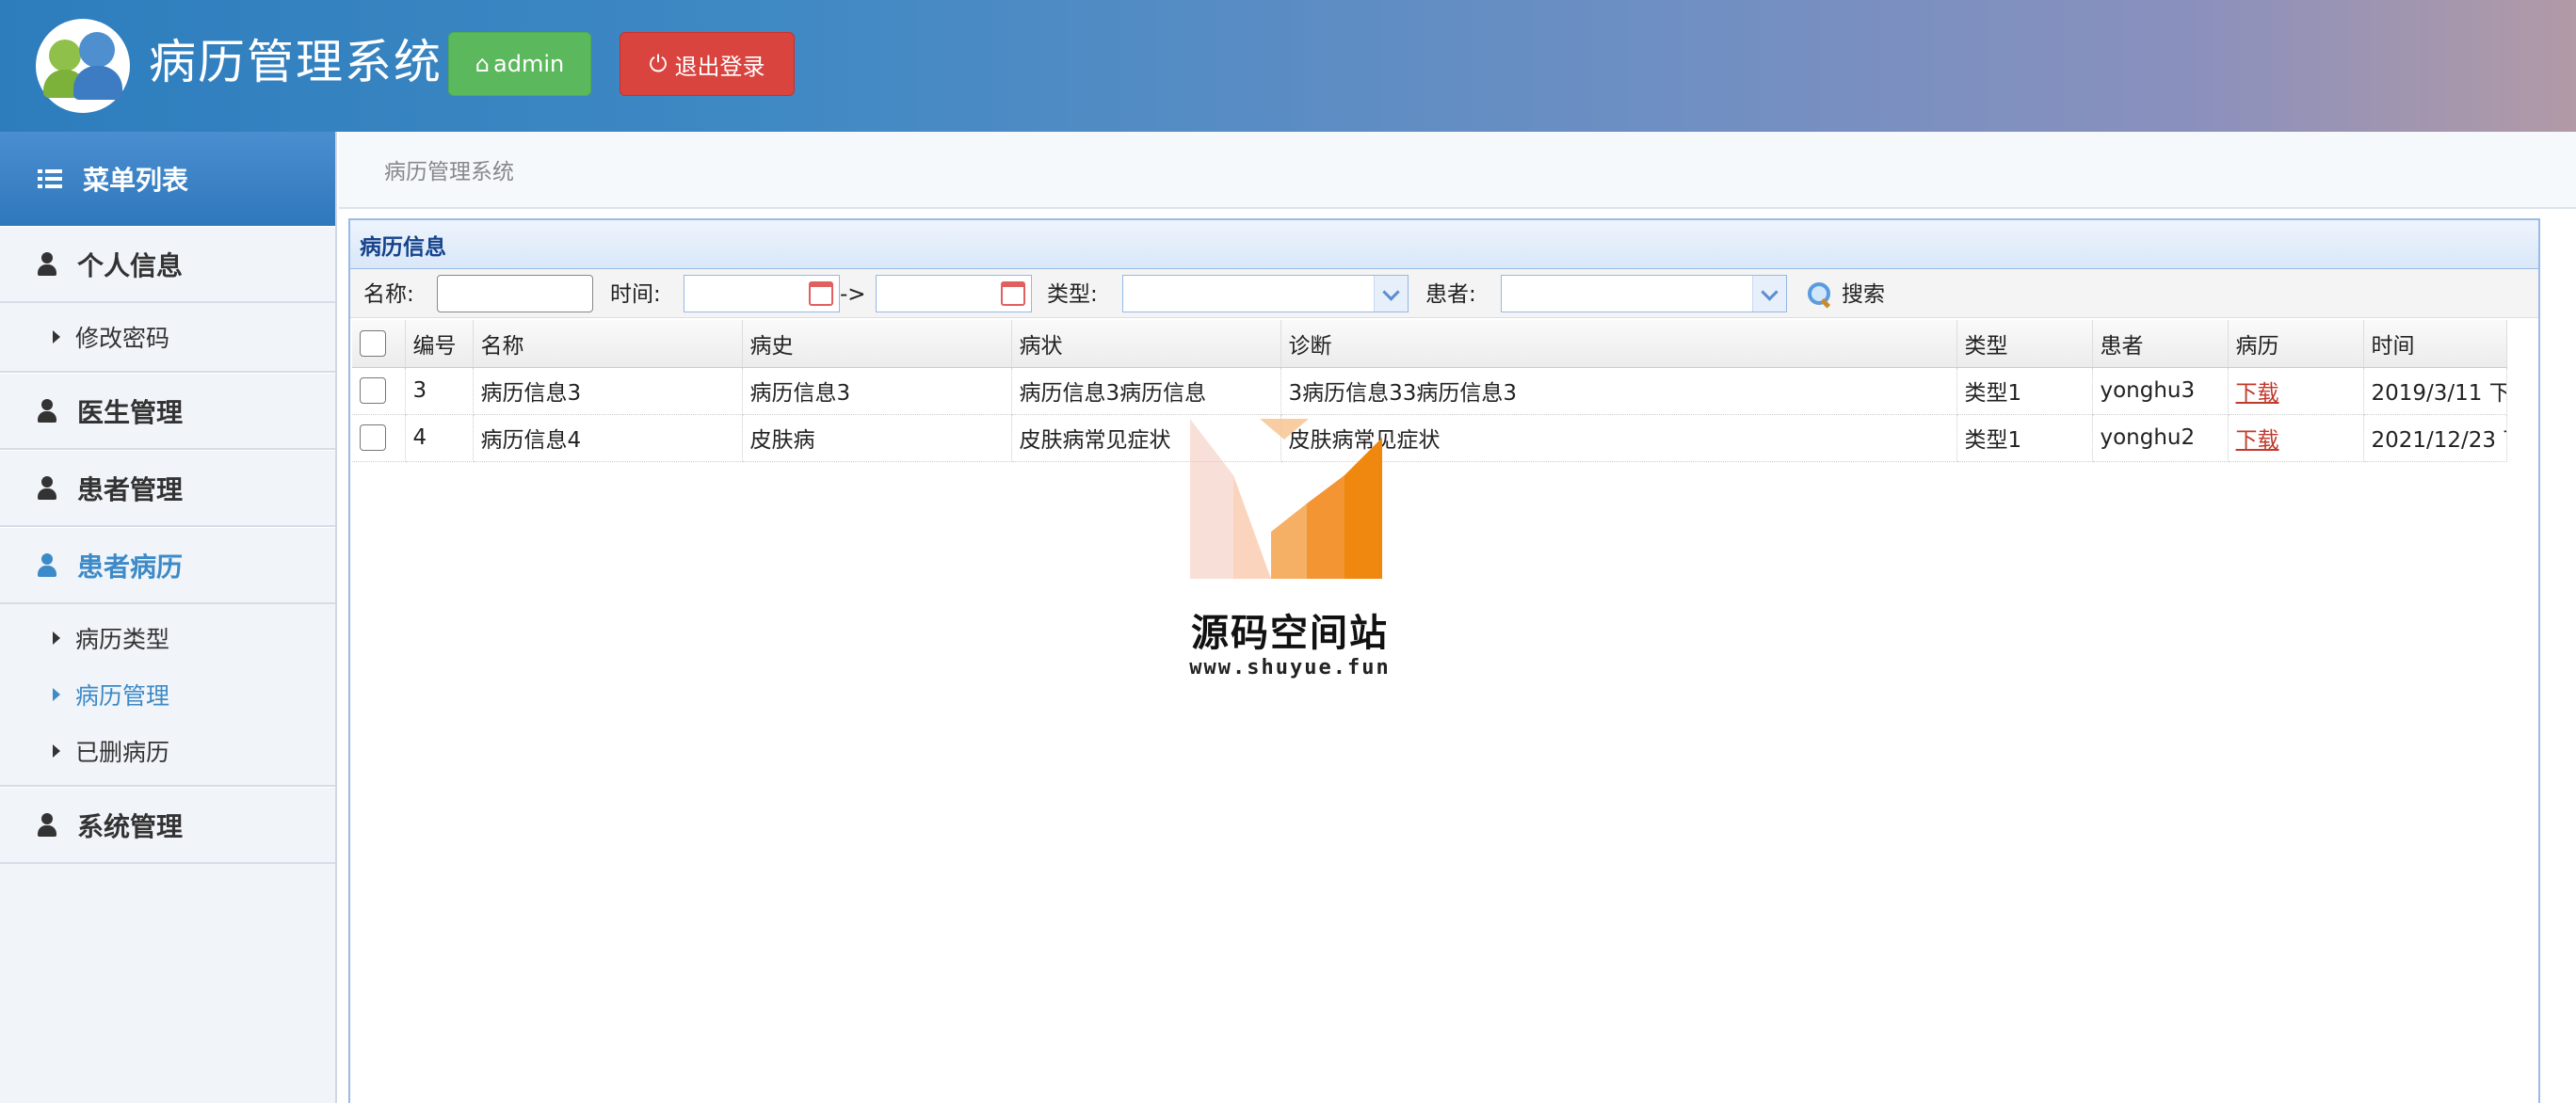 The width and height of the screenshot is (2576, 1103). I want to click on sidebar: 菜单列表 个人信息 修改密码 医生管理 患者管理 患者病历 病历类型 病历管理, so click(168, 617).